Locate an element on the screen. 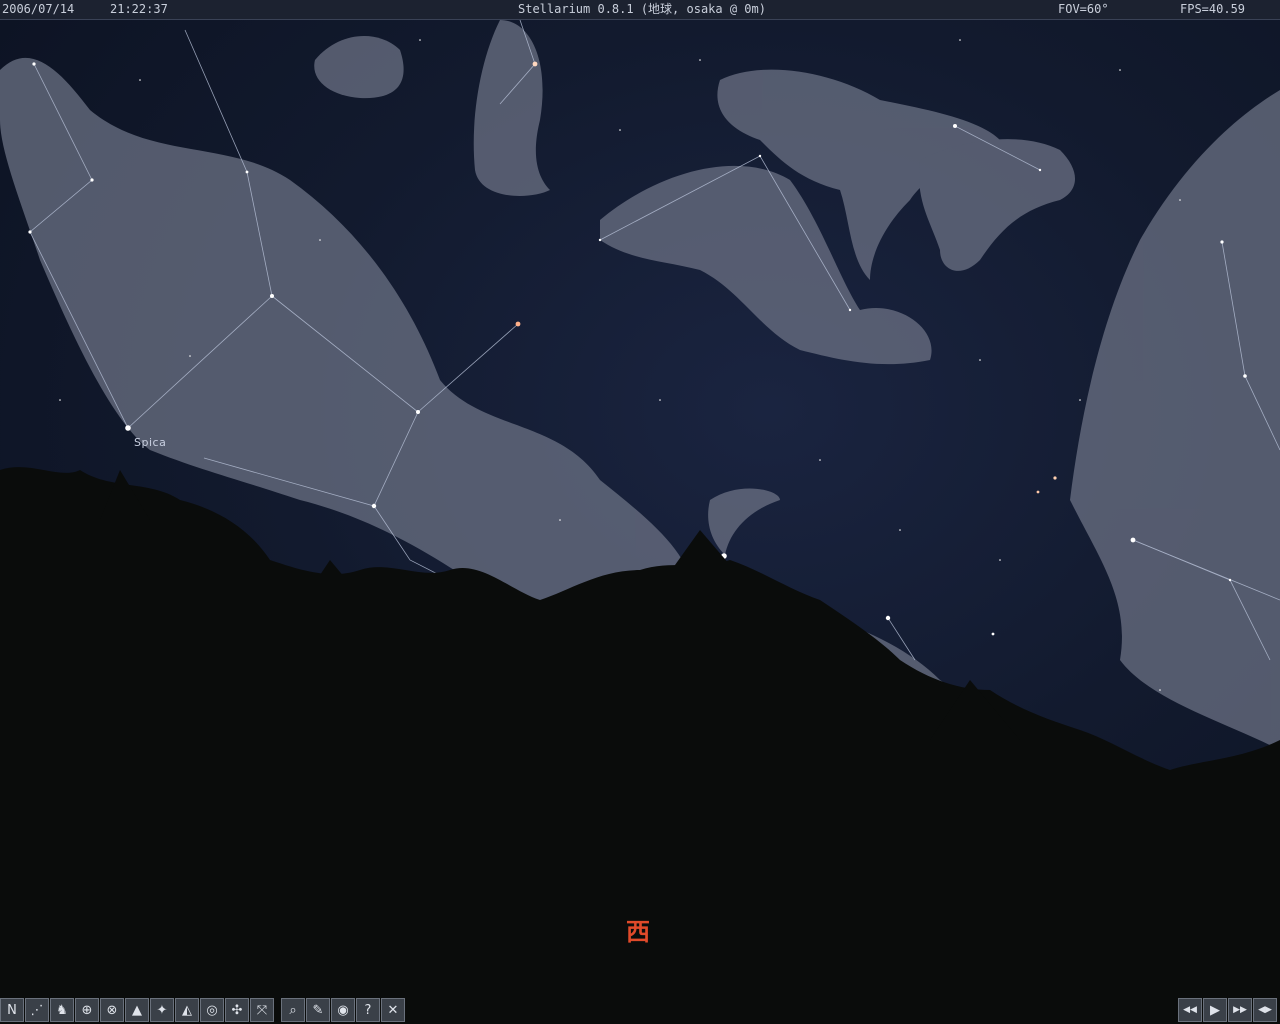 This screenshot has width=1280, height=1024. ground-button: ▲ is located at coordinates (137, 1010).